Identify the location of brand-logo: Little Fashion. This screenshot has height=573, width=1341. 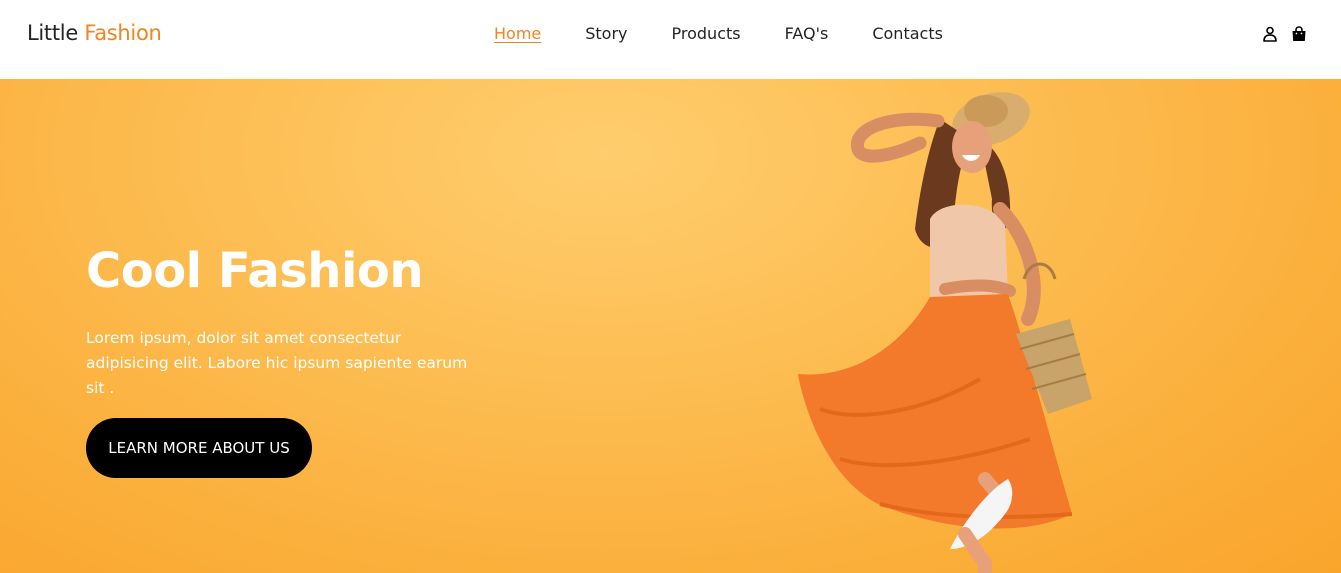
(94, 33).